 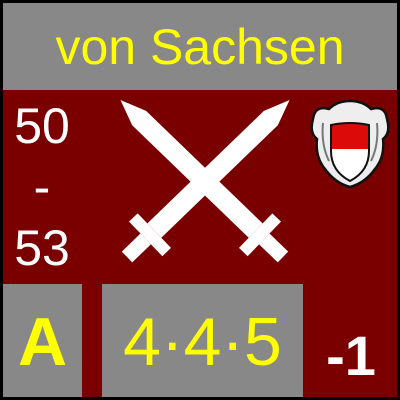 I want to click on saxony-coat-of-arms-icon, so click(x=350, y=144).